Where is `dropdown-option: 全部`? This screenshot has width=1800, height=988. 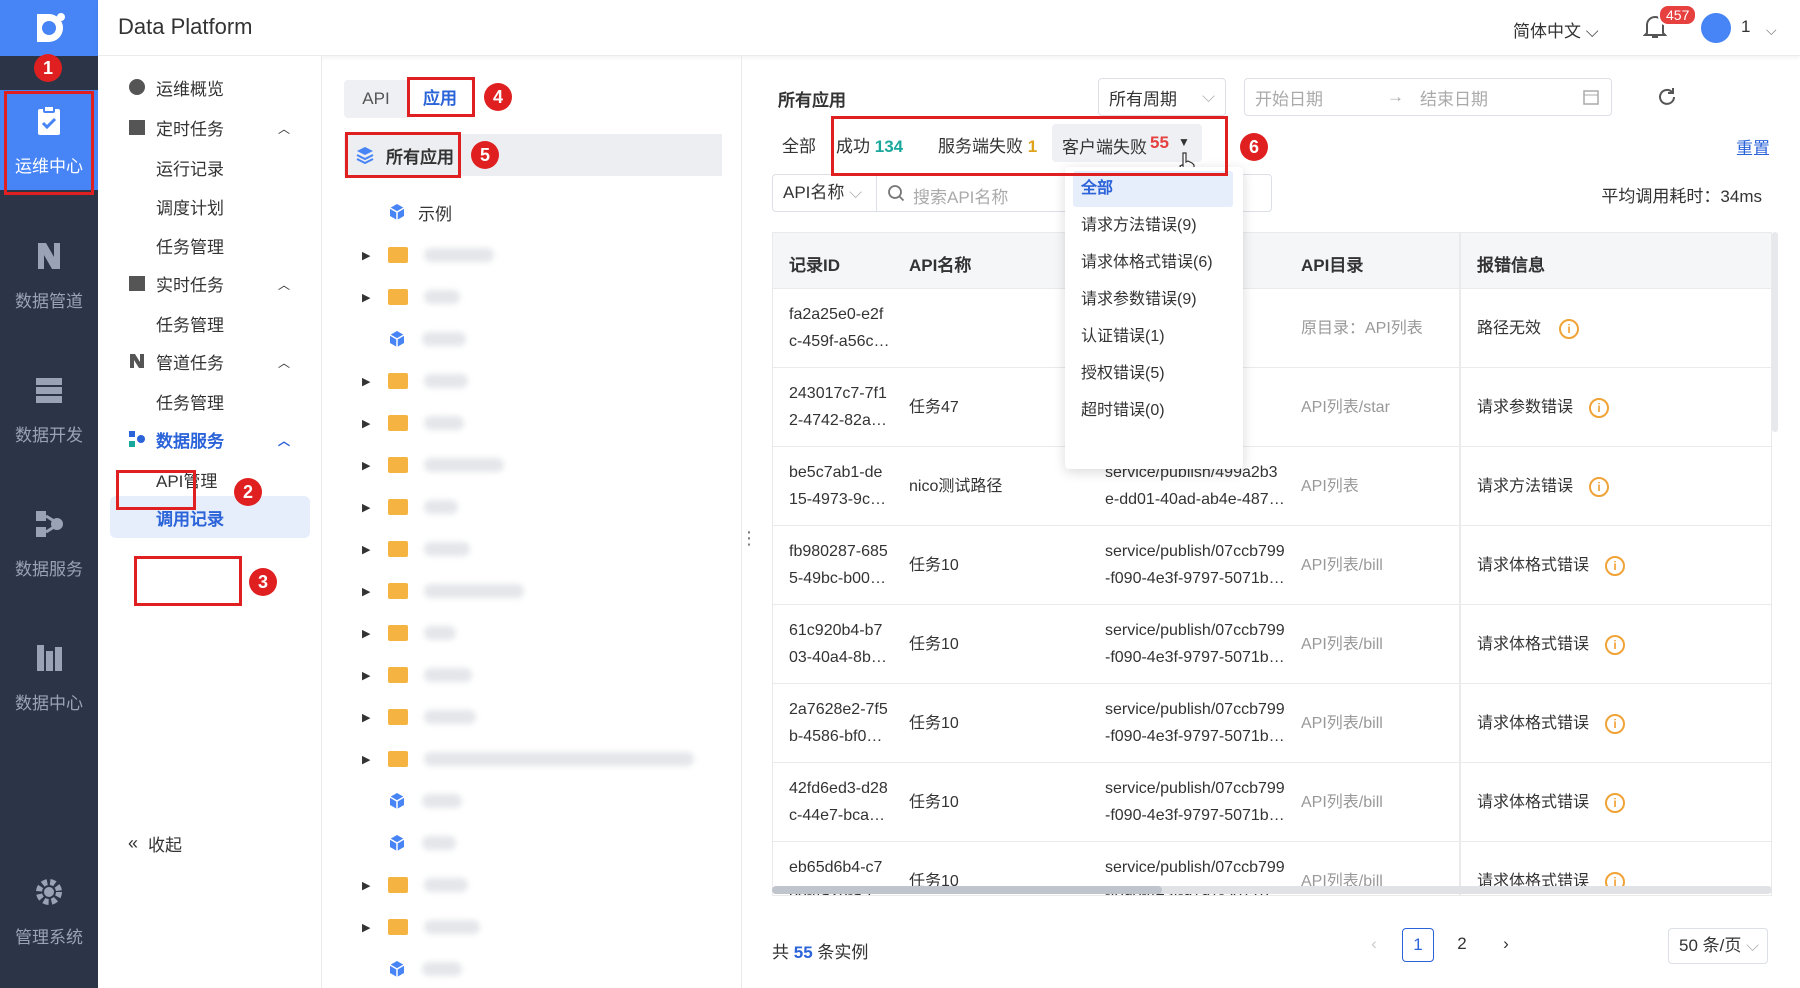
dropdown-option: 全部 is located at coordinates (1153, 189).